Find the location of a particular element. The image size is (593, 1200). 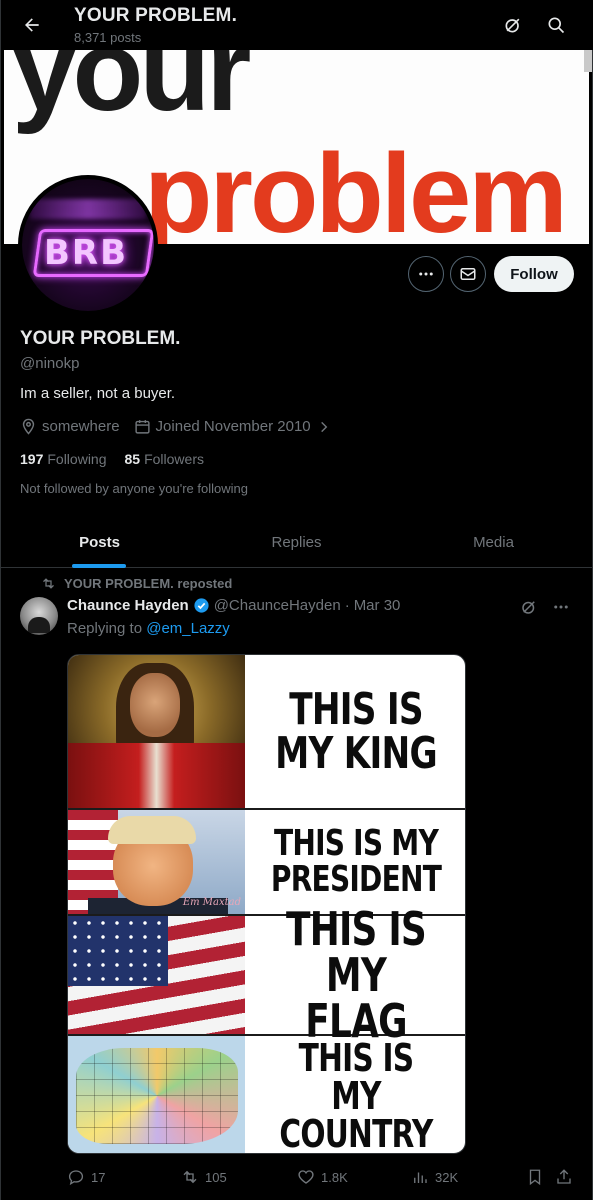

message-button is located at coordinates (468, 274).